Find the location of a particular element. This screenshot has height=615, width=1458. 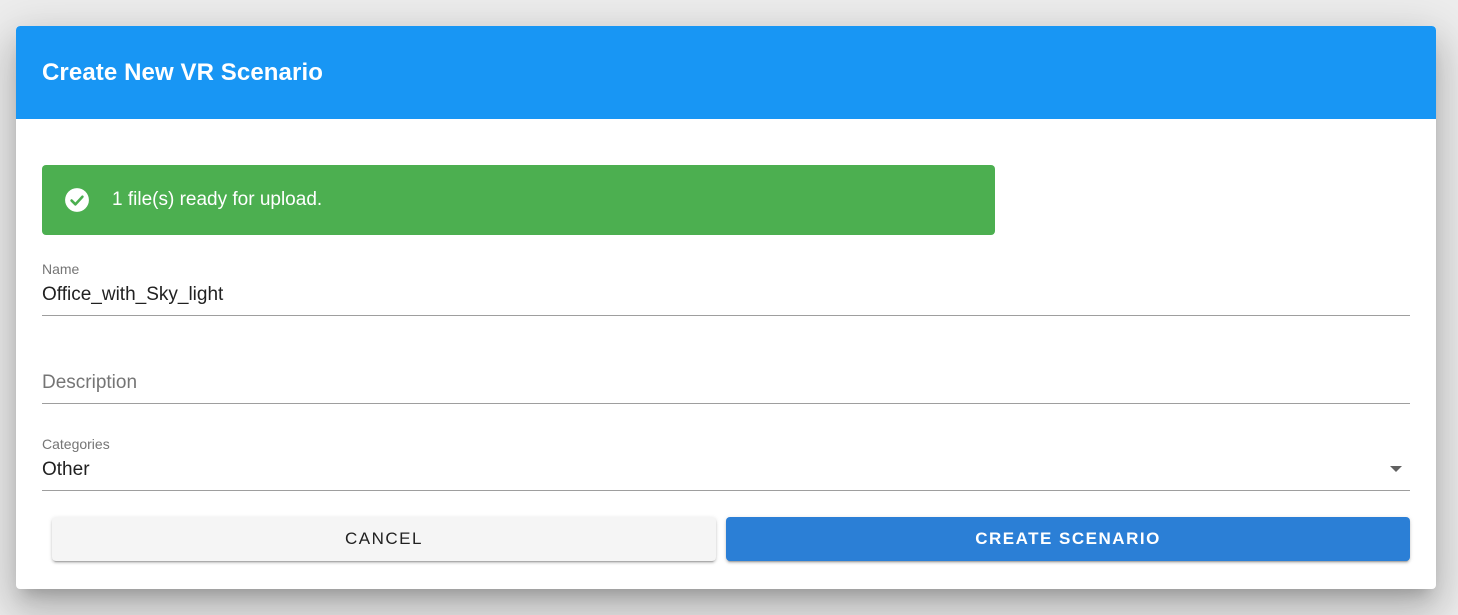

categories-label: Categories is located at coordinates (76, 444).